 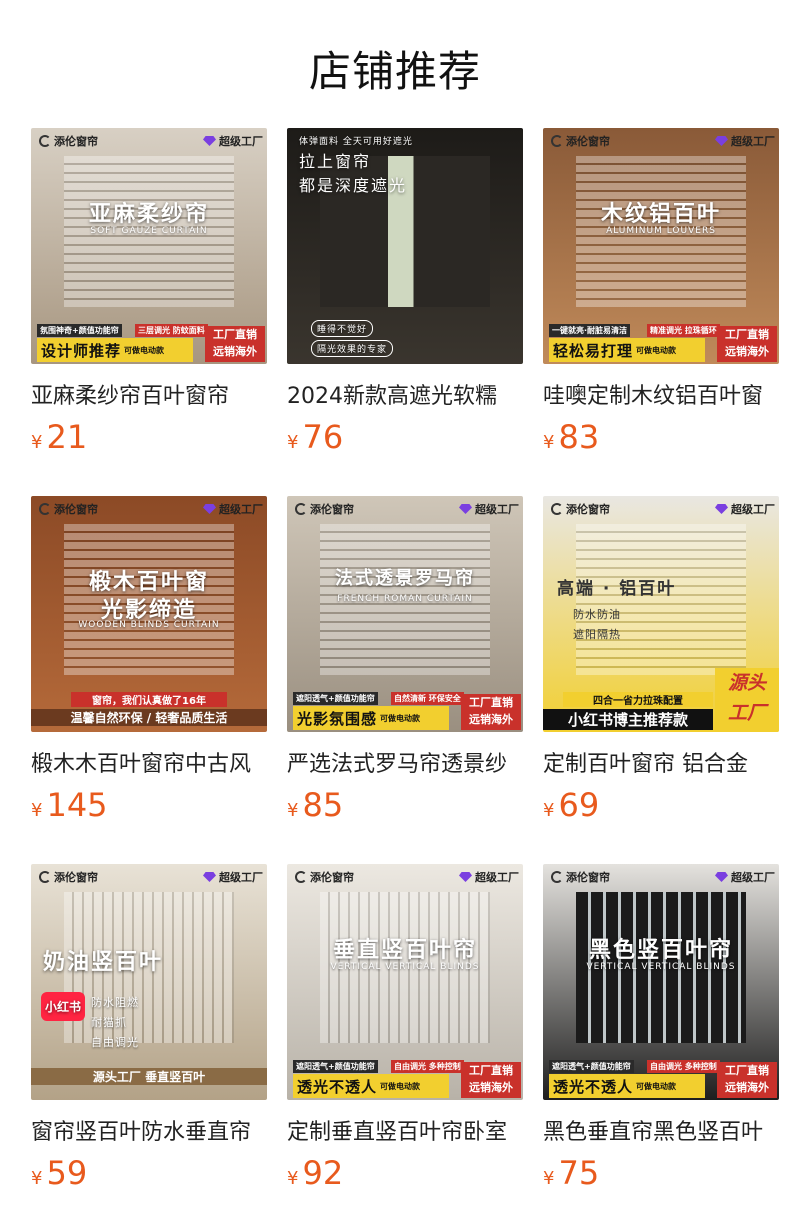 I want to click on product-name: 2024新款高遮光软糯, so click(x=405, y=394).